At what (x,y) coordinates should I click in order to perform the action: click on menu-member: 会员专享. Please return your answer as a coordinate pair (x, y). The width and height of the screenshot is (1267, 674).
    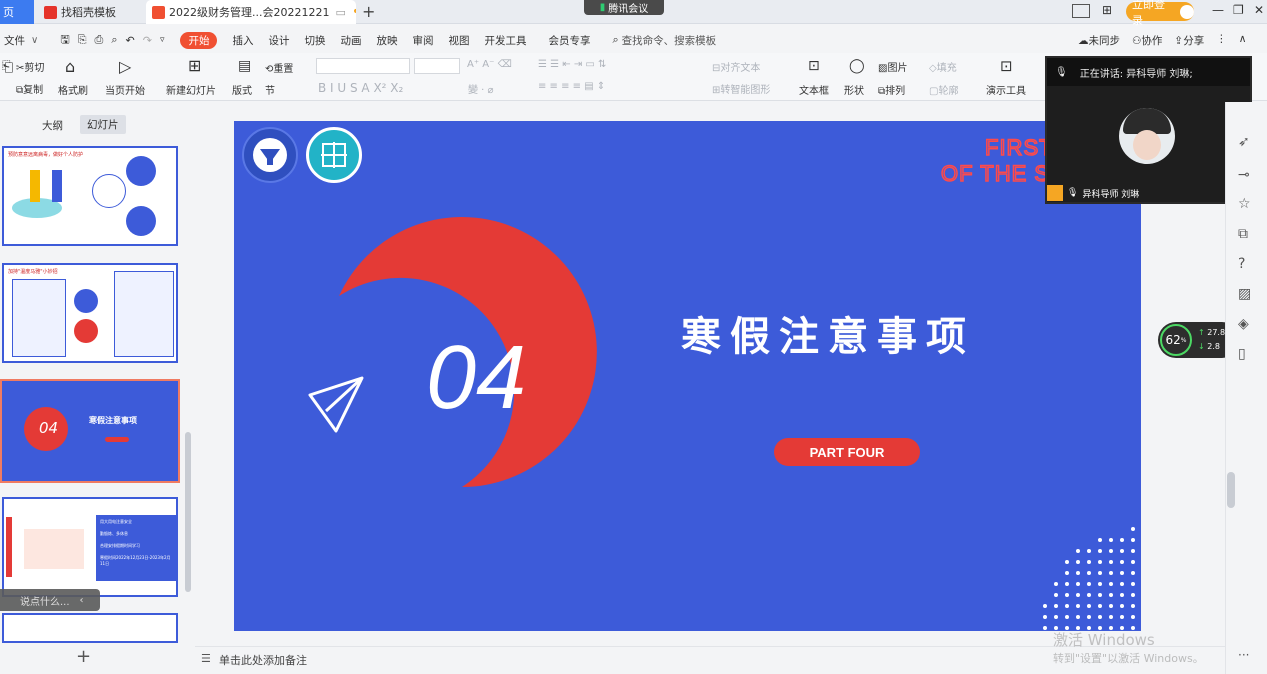
    Looking at the image, I should click on (569, 40).